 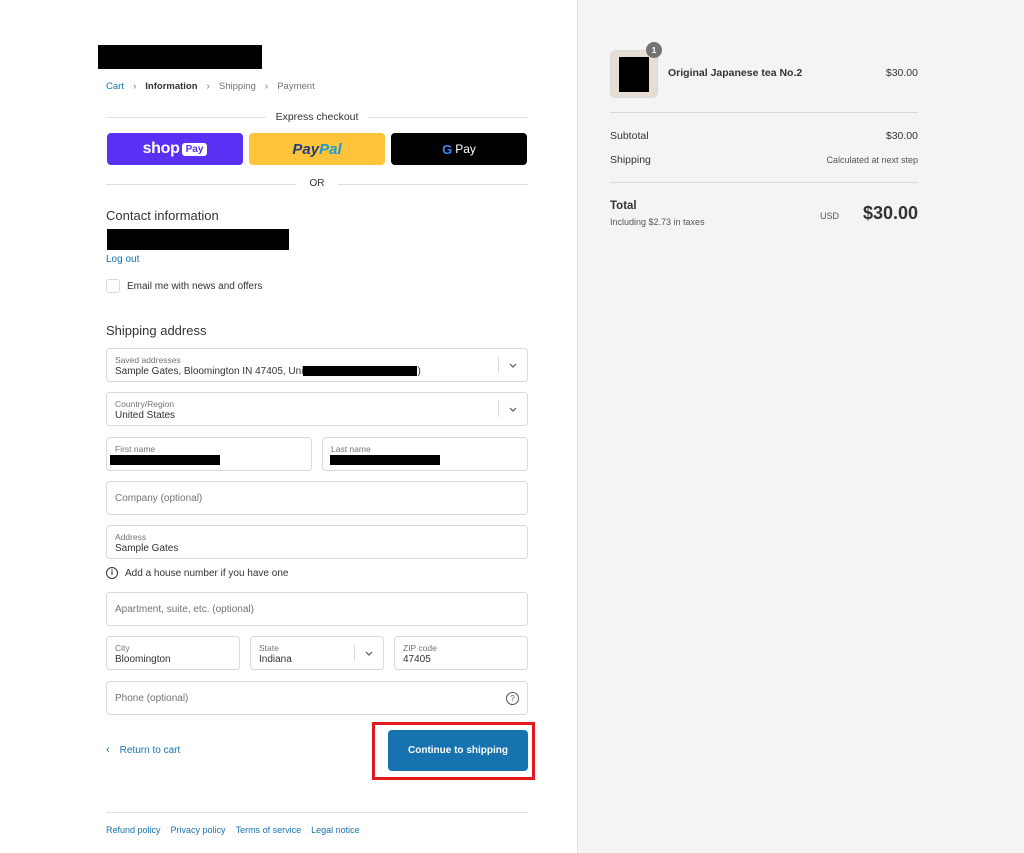 What do you see at coordinates (145, 404) in the screenshot?
I see `country-label: Country/Region` at bounding box center [145, 404].